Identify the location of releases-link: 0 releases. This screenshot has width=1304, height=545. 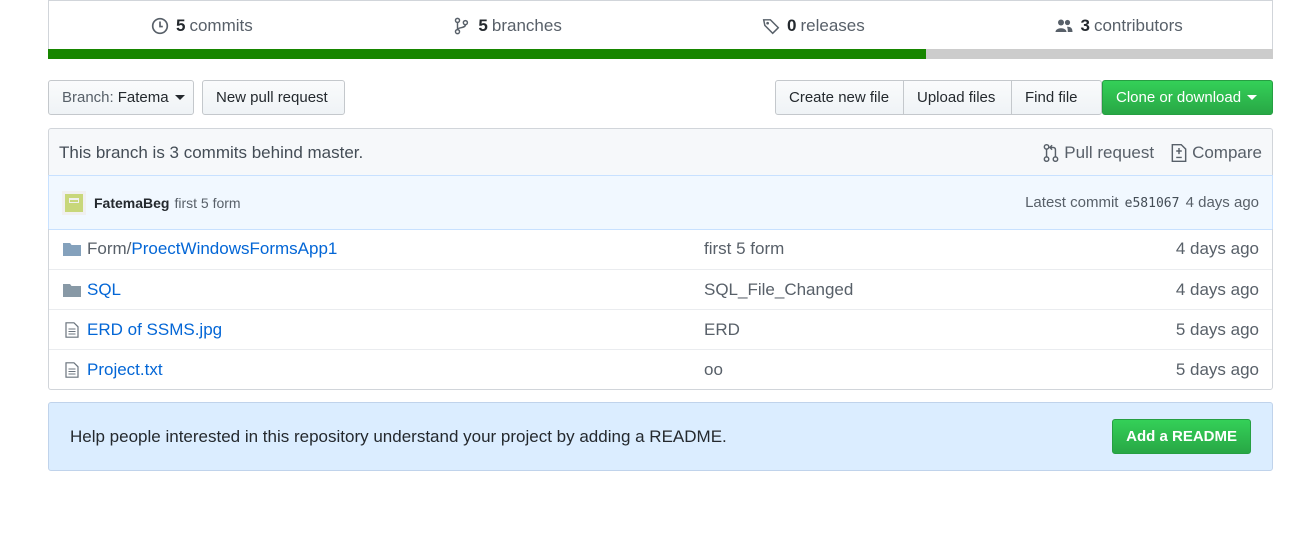
(814, 26).